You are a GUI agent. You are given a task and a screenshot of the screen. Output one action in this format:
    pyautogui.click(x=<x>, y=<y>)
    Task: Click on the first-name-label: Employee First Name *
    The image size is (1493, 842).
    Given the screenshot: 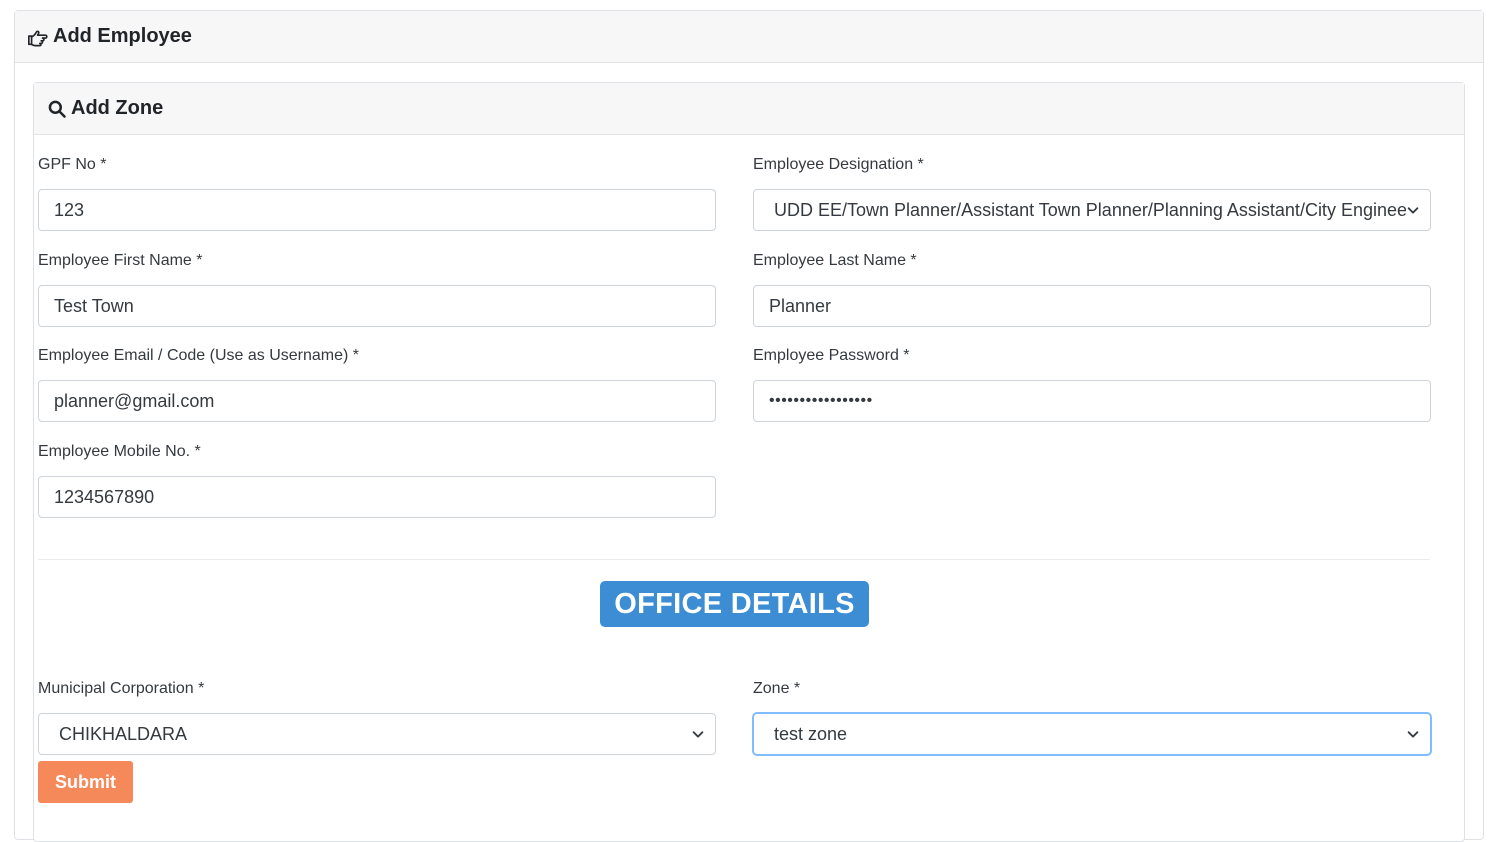 What is the action you would take?
    pyautogui.click(x=120, y=260)
    